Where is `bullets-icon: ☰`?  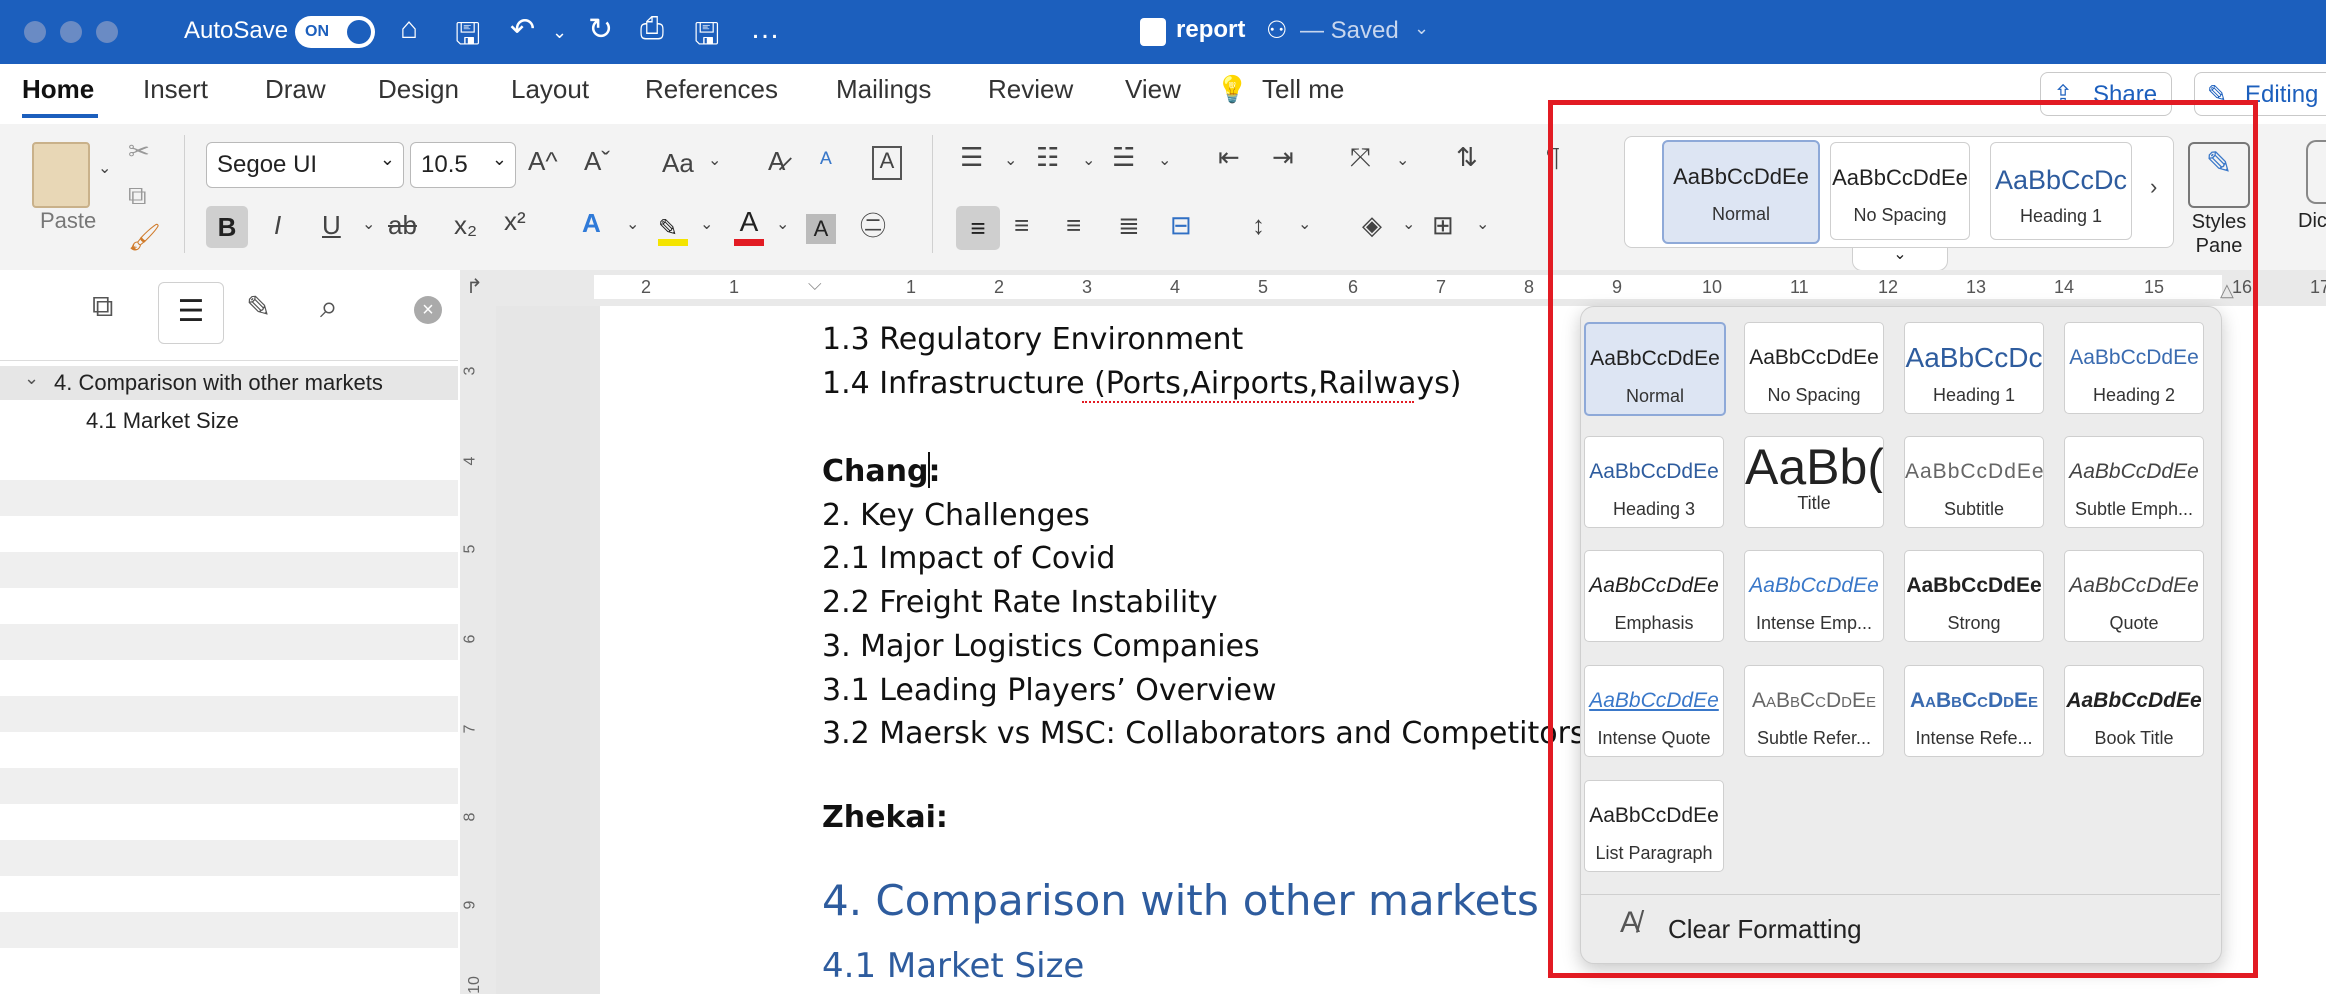 bullets-icon: ☰ is located at coordinates (971, 157).